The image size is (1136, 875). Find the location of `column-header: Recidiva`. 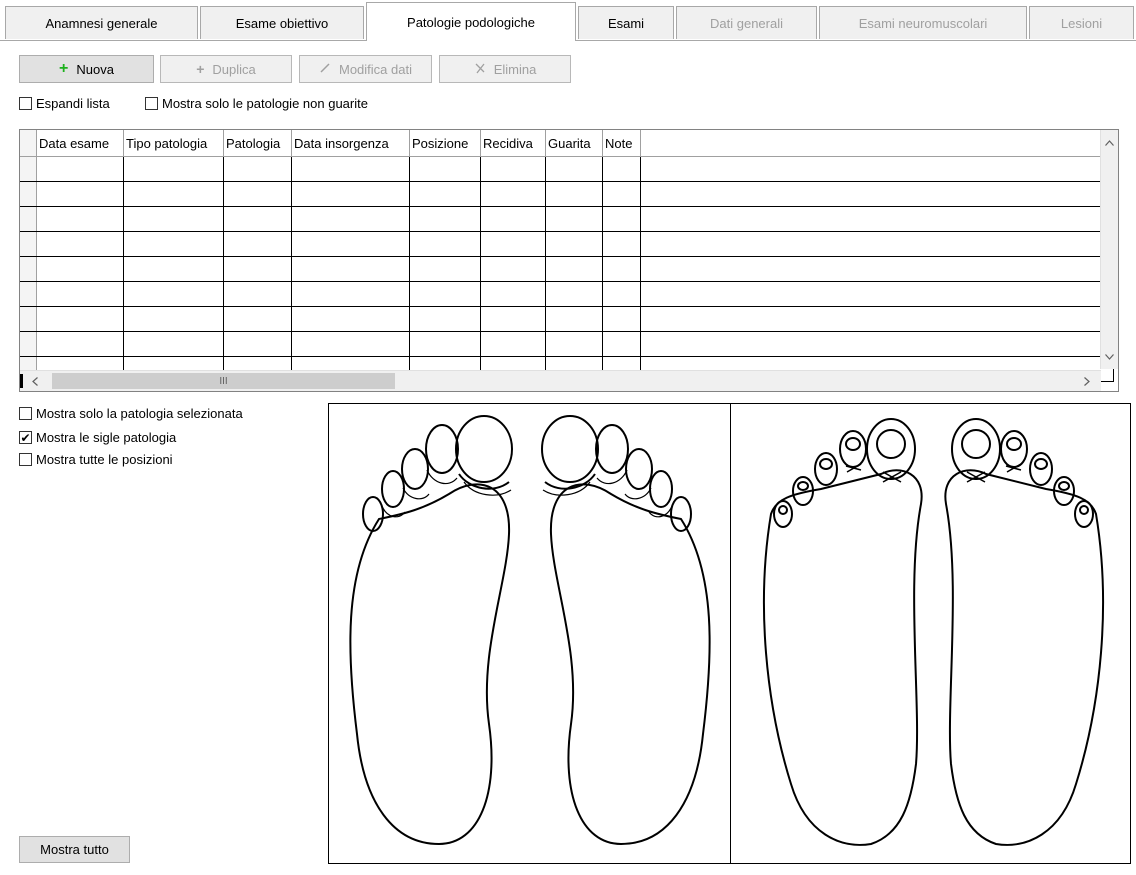

column-header: Recidiva is located at coordinates (513, 143).